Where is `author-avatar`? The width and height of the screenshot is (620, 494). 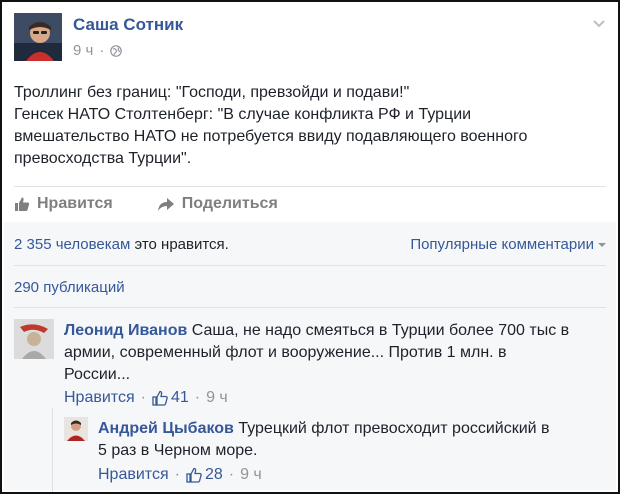
author-avatar is located at coordinates (38, 37).